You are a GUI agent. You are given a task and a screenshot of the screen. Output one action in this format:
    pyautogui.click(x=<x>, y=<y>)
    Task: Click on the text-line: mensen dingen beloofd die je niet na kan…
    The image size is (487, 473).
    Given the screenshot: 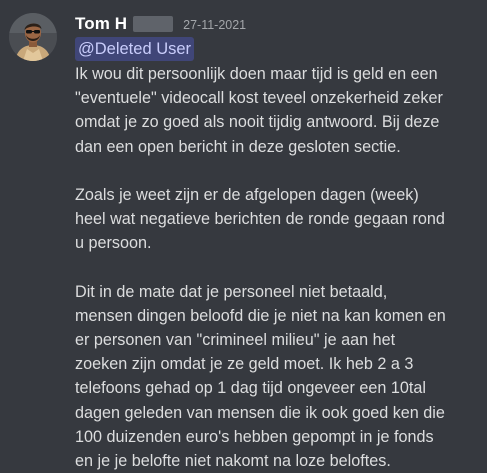 What is the action you would take?
    pyautogui.click(x=260, y=315)
    